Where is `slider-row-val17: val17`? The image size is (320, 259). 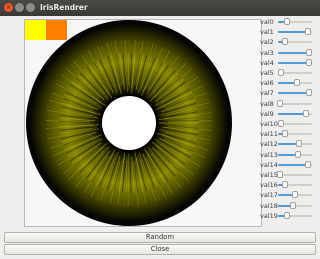
slider-row-val17: val17 is located at coordinates (288, 195).